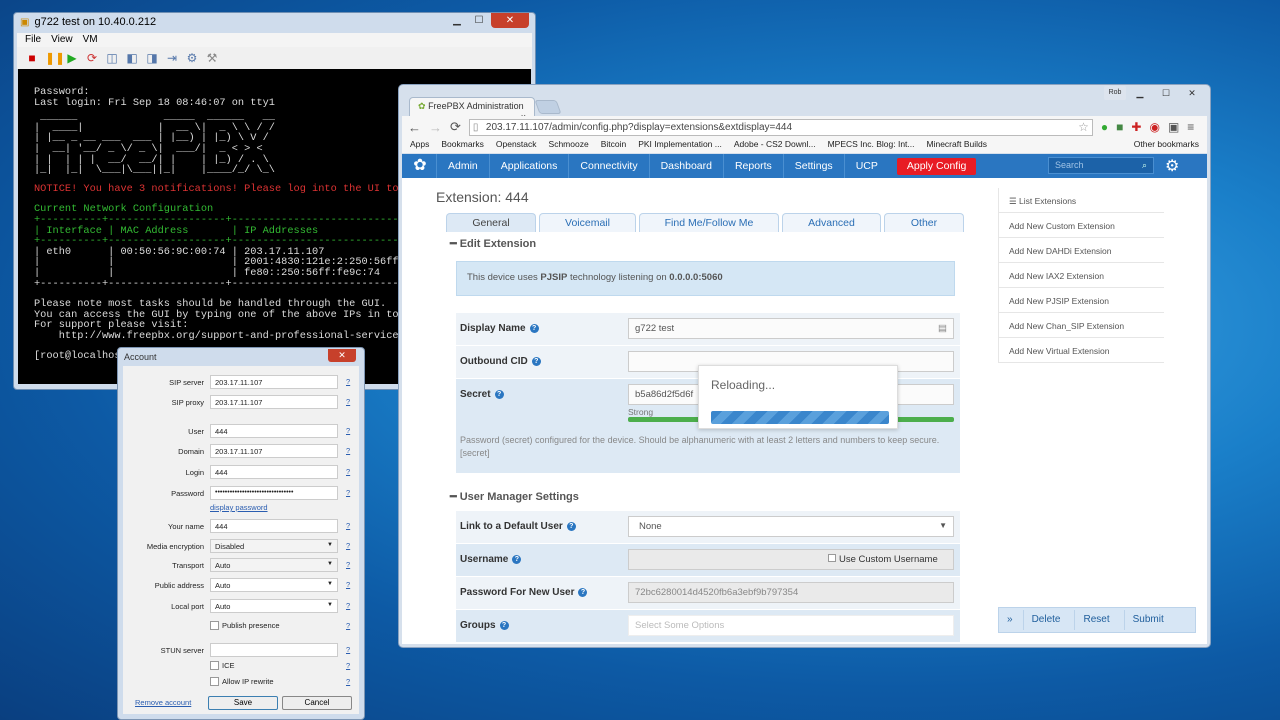 The width and height of the screenshot is (1280, 720). What do you see at coordinates (1173, 127) in the screenshot?
I see `extension-icon: ▣` at bounding box center [1173, 127].